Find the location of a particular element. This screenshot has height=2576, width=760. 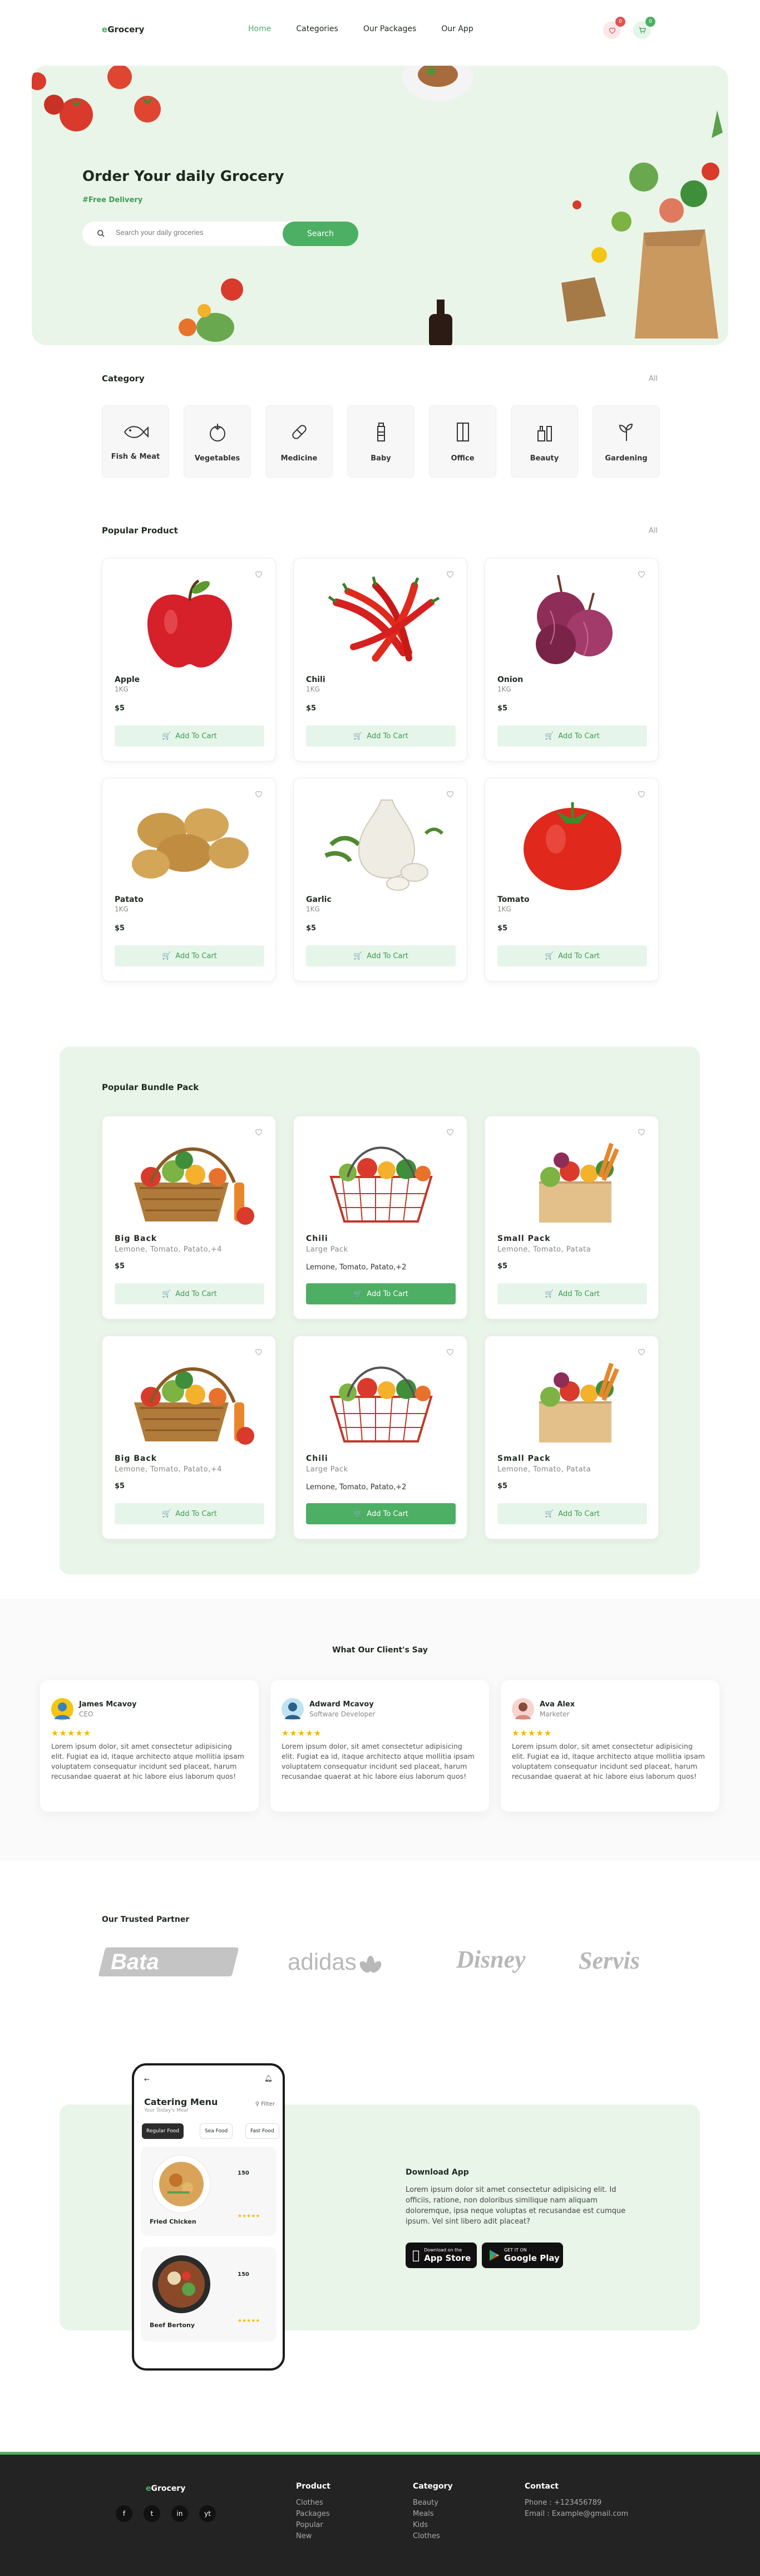

footer-email: Email : Example@gmail.com is located at coordinates (576, 2514).